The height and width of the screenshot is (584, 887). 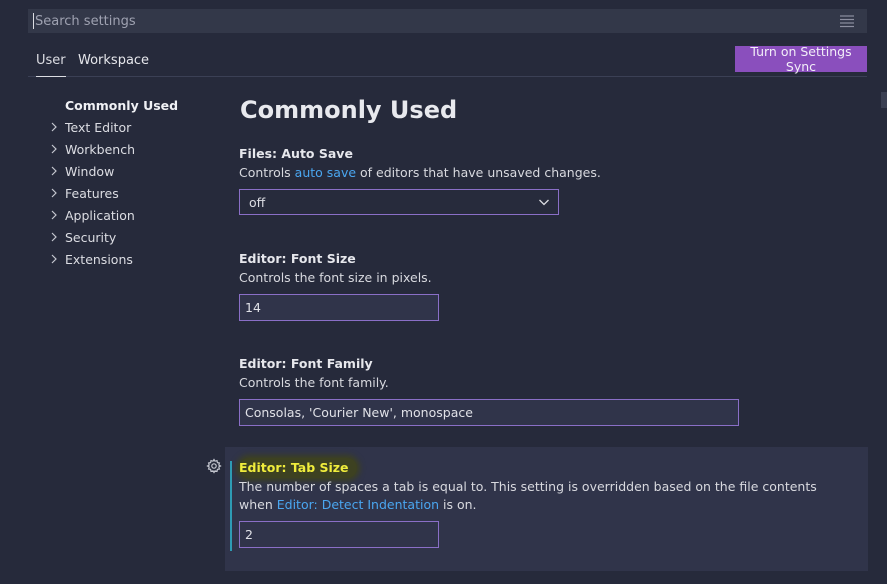 What do you see at coordinates (297, 258) in the screenshot?
I see `setting-title: Editor: Font Size` at bounding box center [297, 258].